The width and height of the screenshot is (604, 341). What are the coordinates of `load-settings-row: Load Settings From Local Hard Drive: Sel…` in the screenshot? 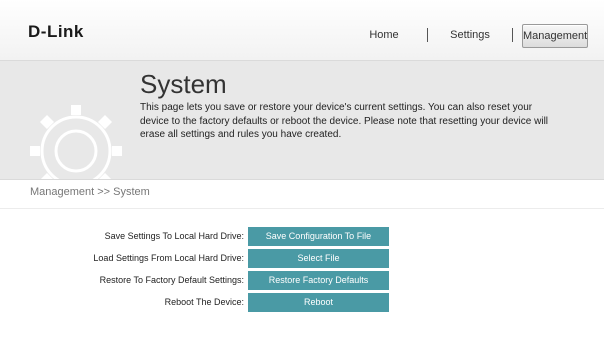 It's located at (302, 258).